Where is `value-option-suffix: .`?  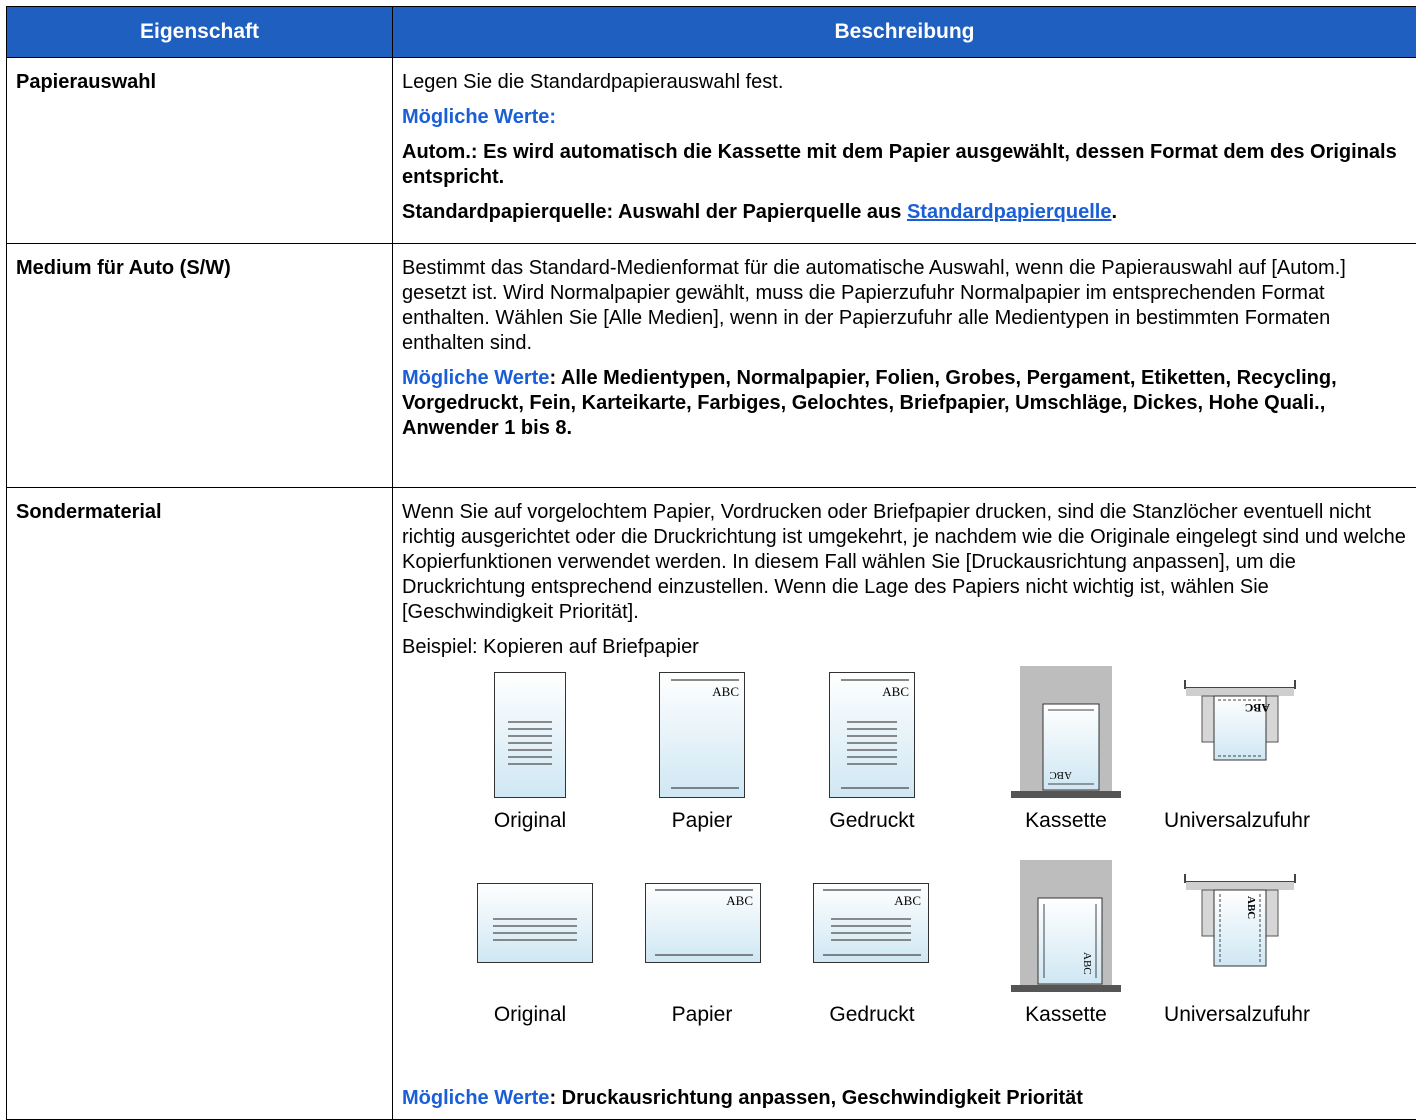 value-option-suffix: . is located at coordinates (1114, 212).